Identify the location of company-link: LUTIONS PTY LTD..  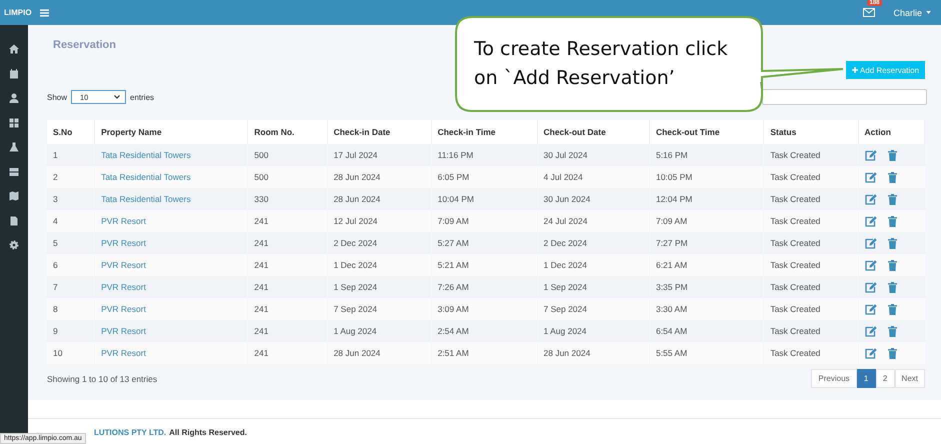
(130, 432).